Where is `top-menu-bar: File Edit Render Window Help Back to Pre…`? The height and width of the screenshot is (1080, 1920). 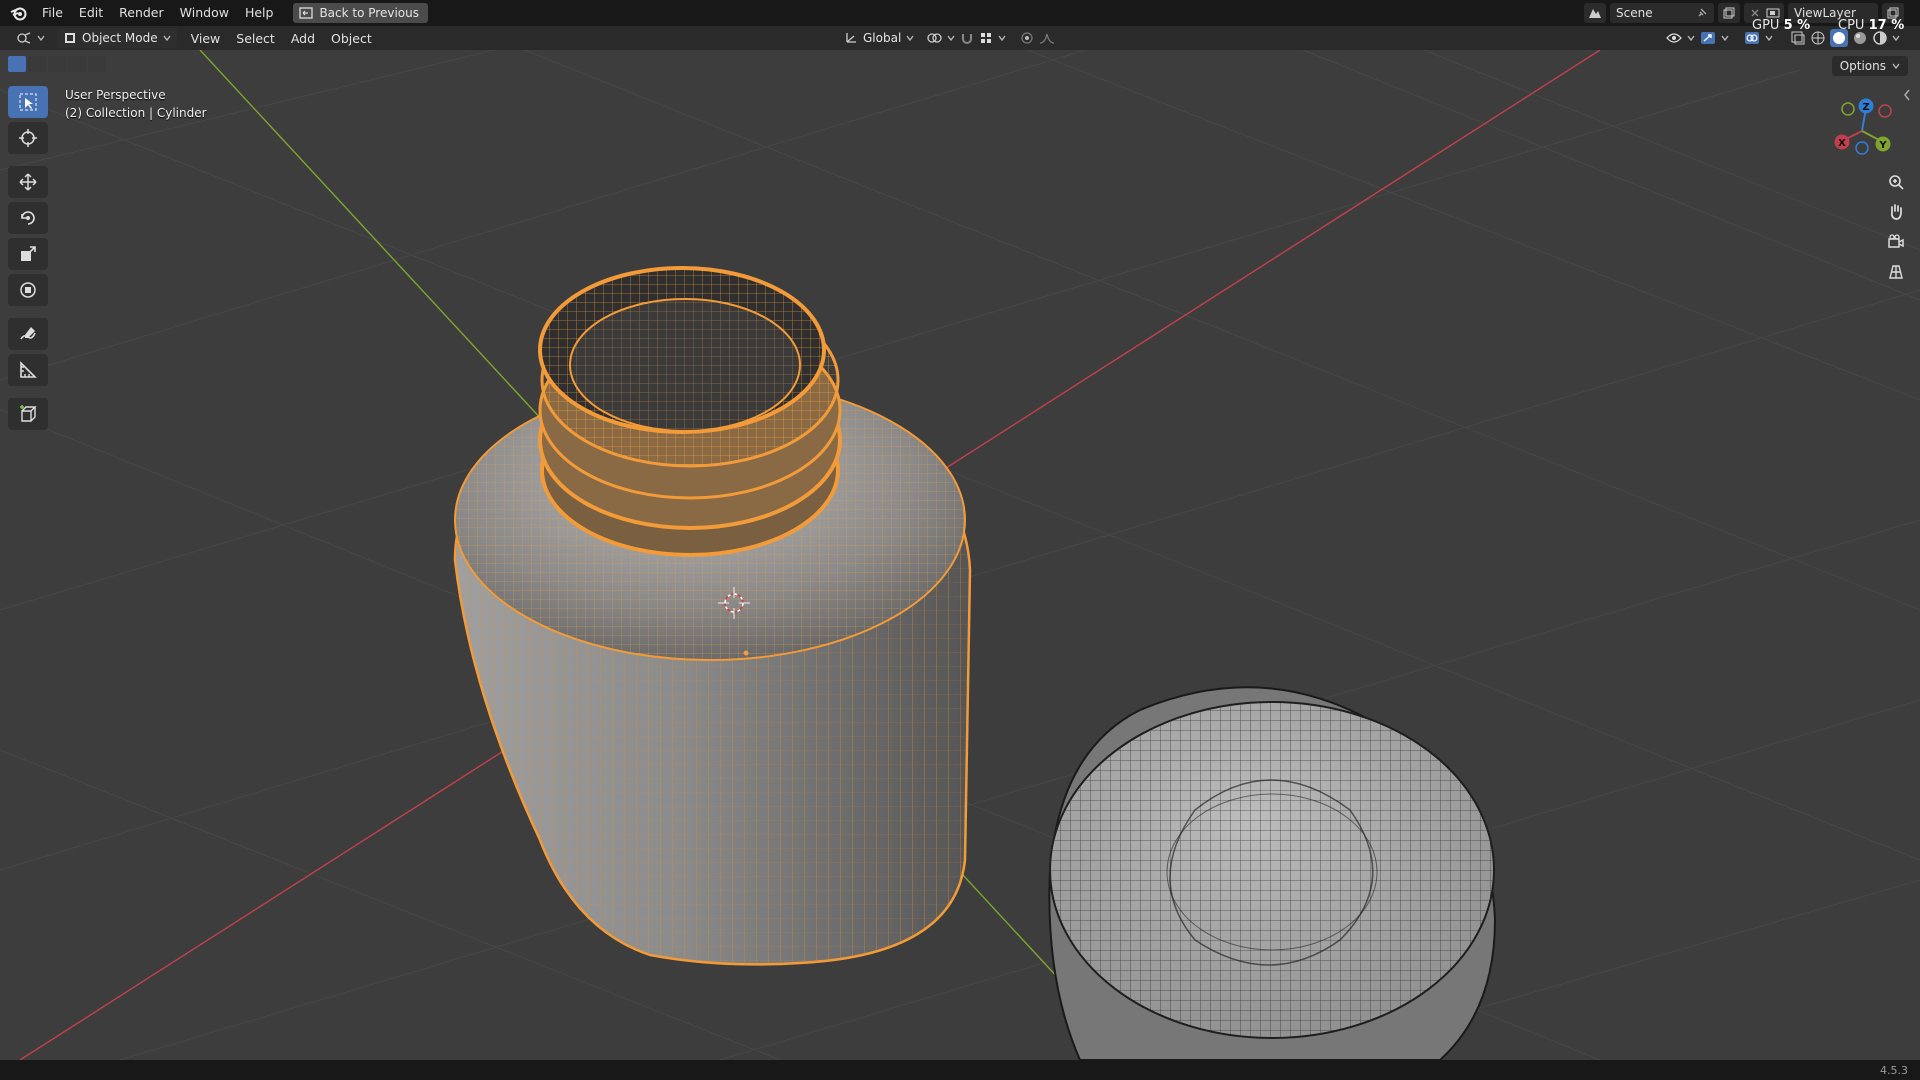
top-menu-bar: File Edit Render Window Help Back to Pre… is located at coordinates (960, 13).